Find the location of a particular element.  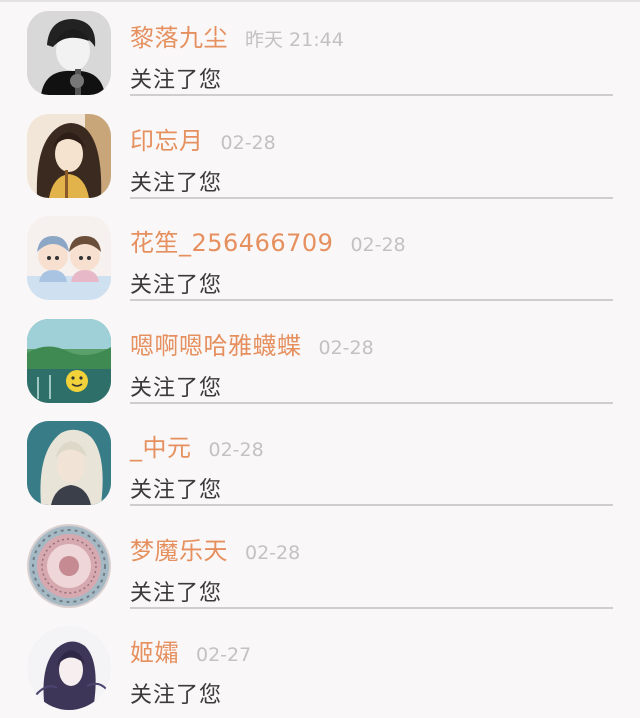

notification-content: _中元 02-28 关注了您 is located at coordinates (371, 466).